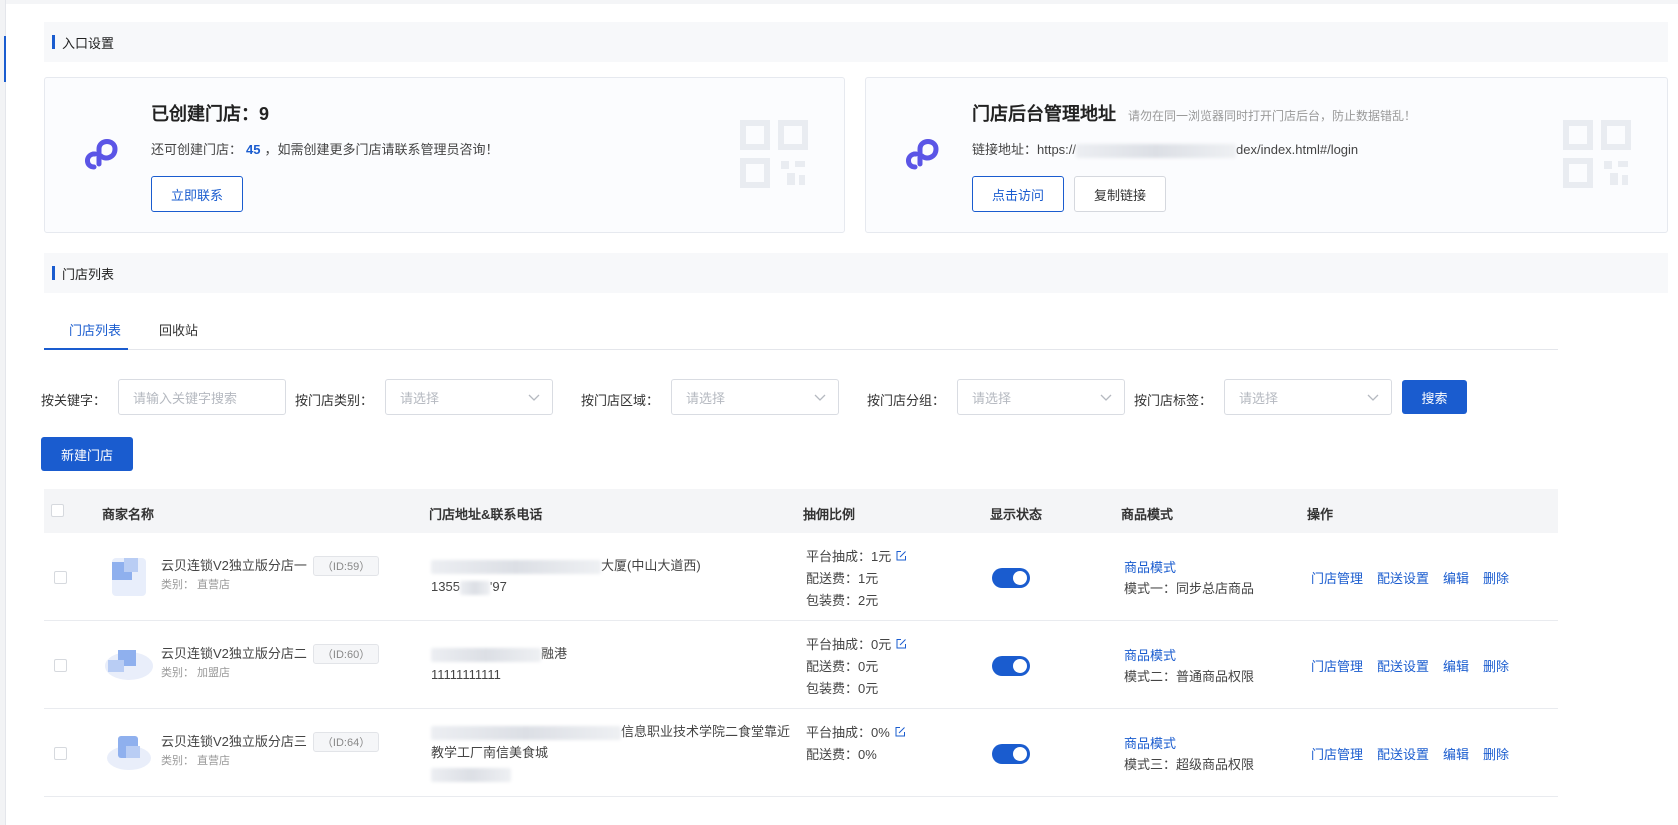 Image resolution: width=1678 pixels, height=825 pixels. Describe the element at coordinates (992, 398) in the screenshot. I see `group-select-value: 请选择` at that location.